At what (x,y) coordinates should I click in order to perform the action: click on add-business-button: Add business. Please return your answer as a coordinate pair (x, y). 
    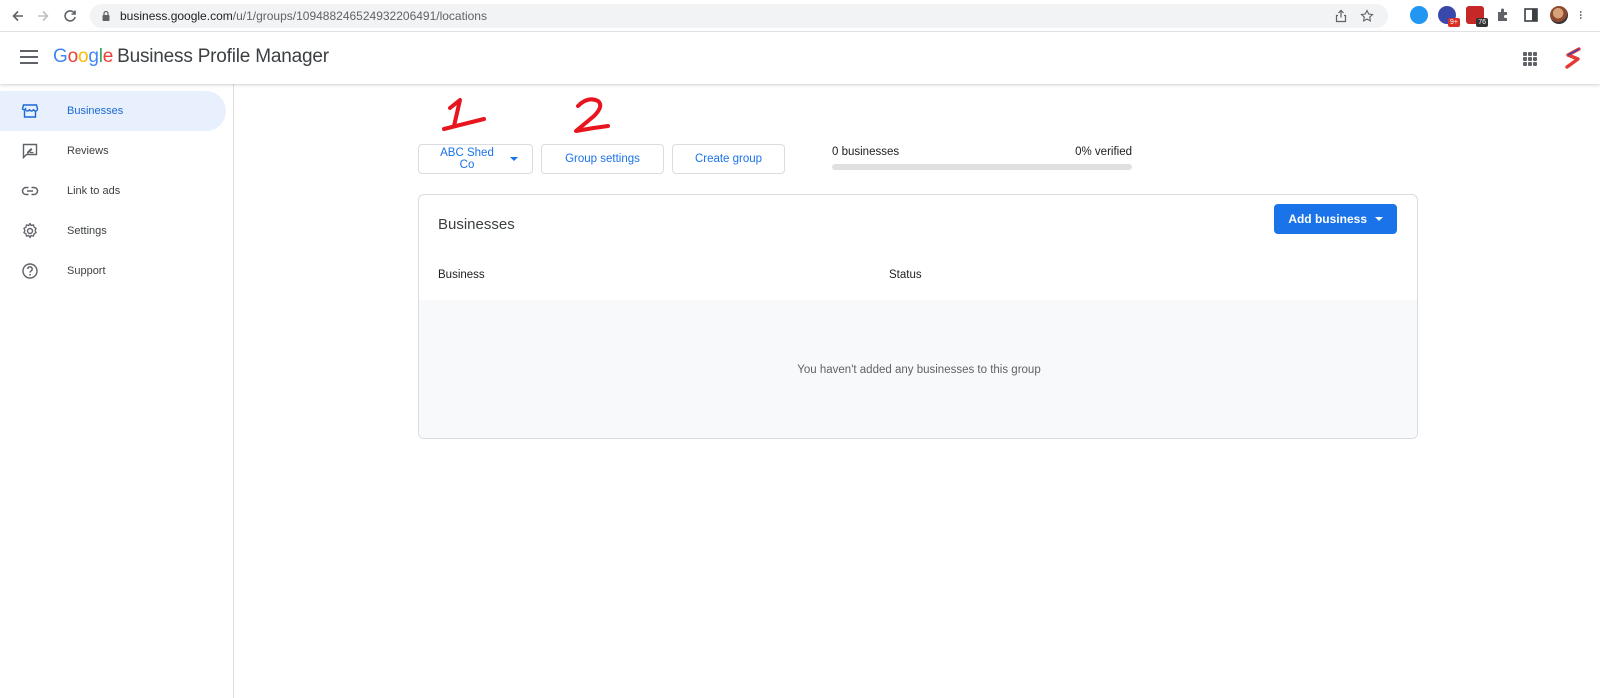
    Looking at the image, I should click on (1335, 219).